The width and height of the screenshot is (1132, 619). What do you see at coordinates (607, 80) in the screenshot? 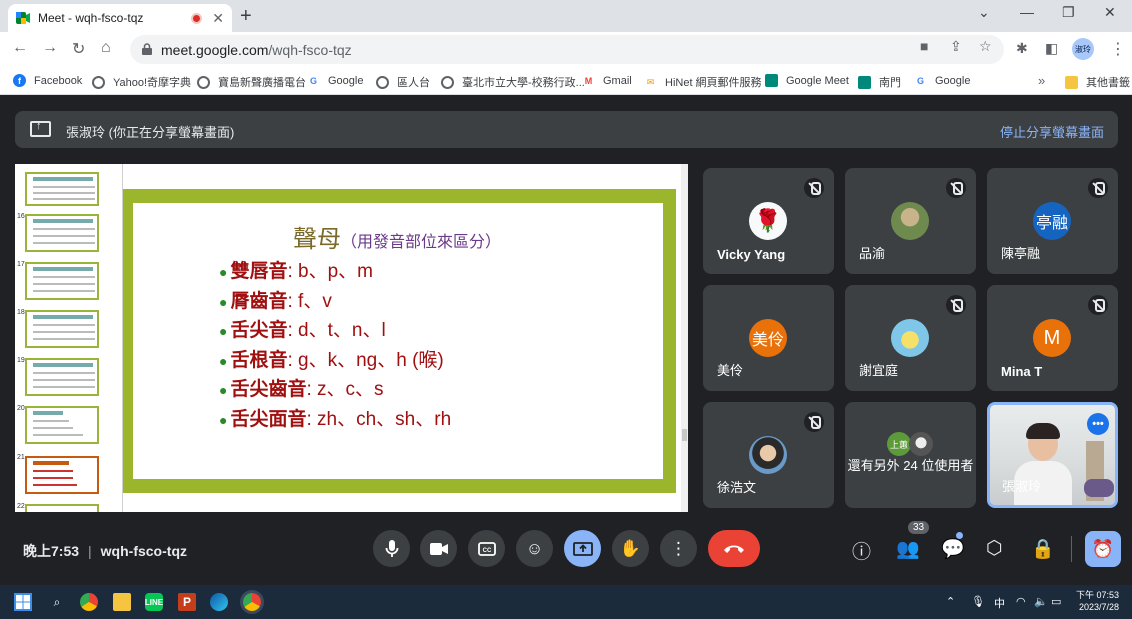
I see `bookmark-item: M Gmail` at bounding box center [607, 80].